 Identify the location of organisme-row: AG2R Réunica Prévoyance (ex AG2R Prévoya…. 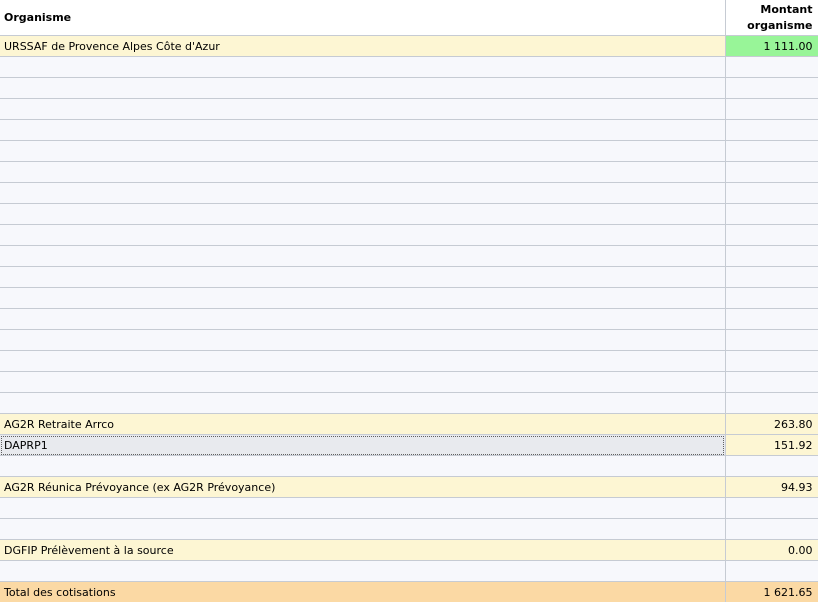
(409, 487).